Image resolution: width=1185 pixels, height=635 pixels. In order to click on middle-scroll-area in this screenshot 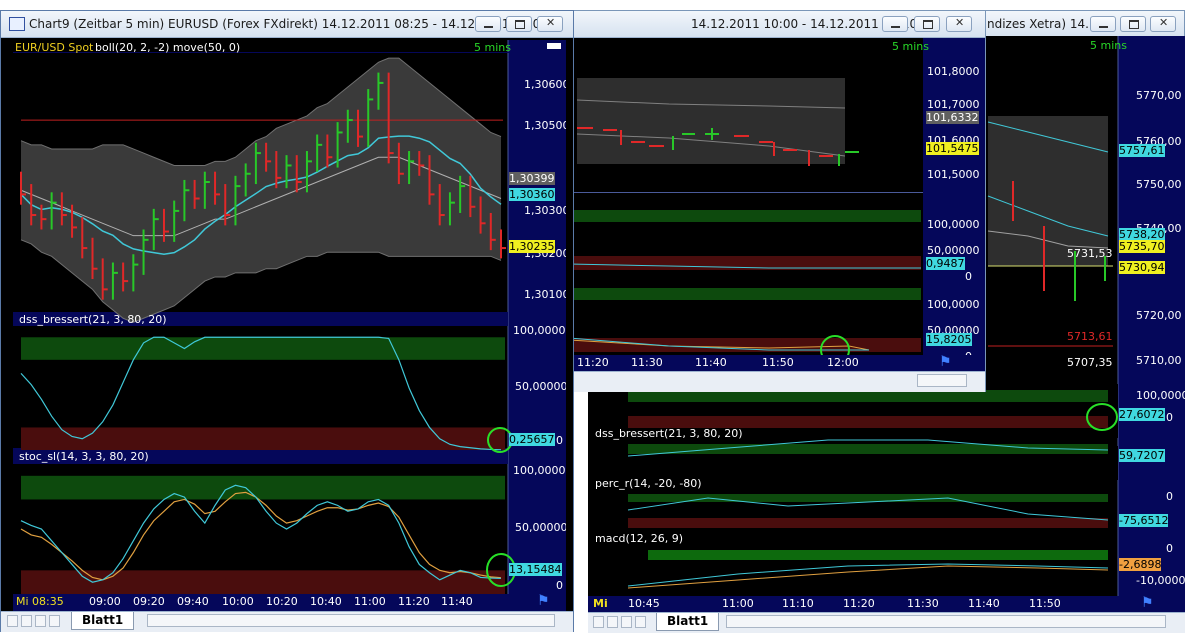, I will do `click(777, 381)`.